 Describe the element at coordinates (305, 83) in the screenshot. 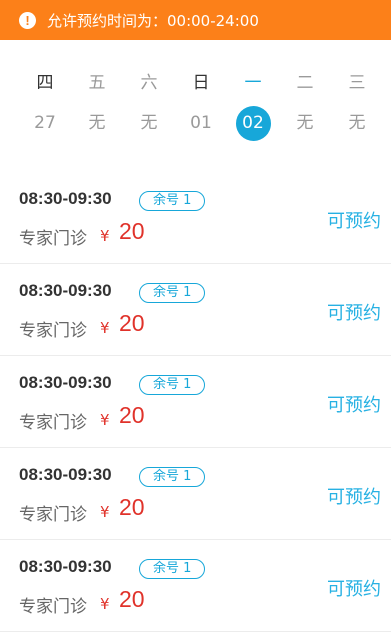

I see `weekday-tue: 二` at that location.